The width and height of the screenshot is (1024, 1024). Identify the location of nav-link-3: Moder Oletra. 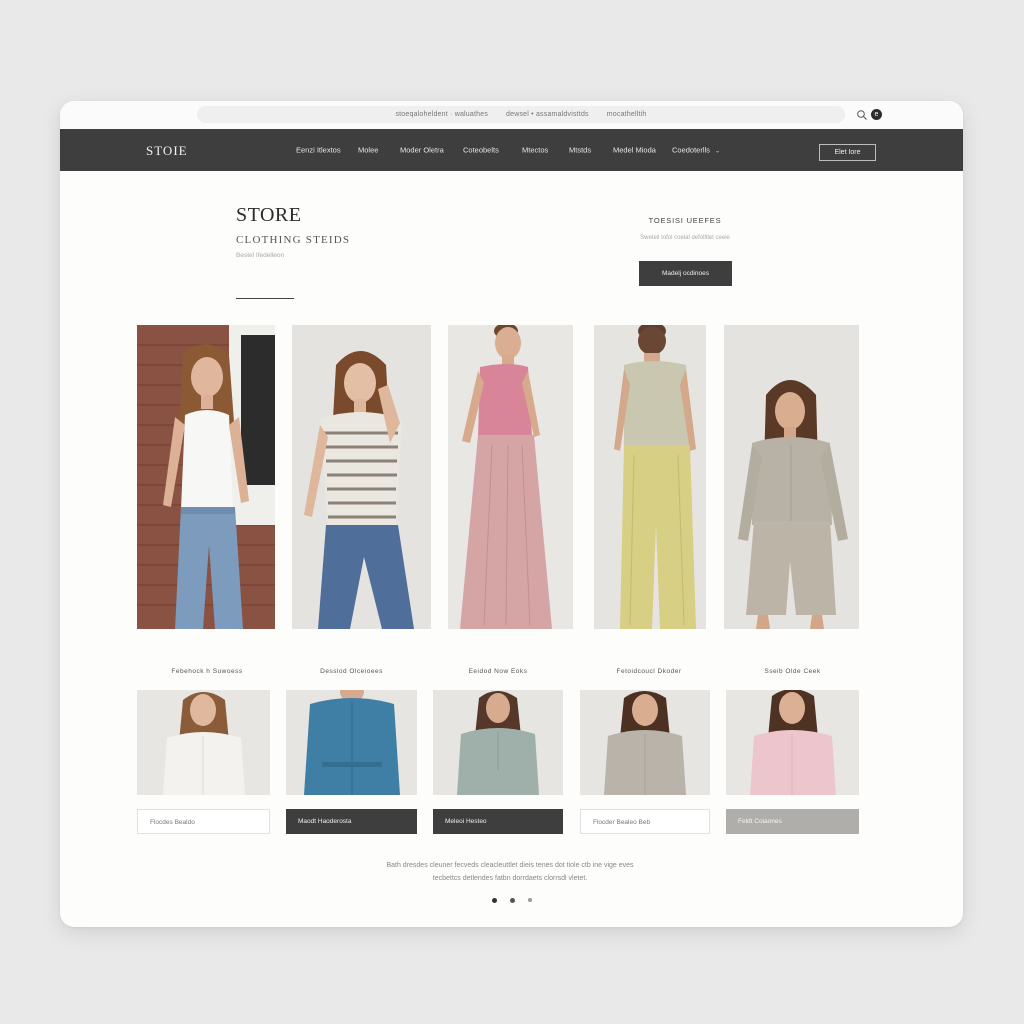
(422, 150).